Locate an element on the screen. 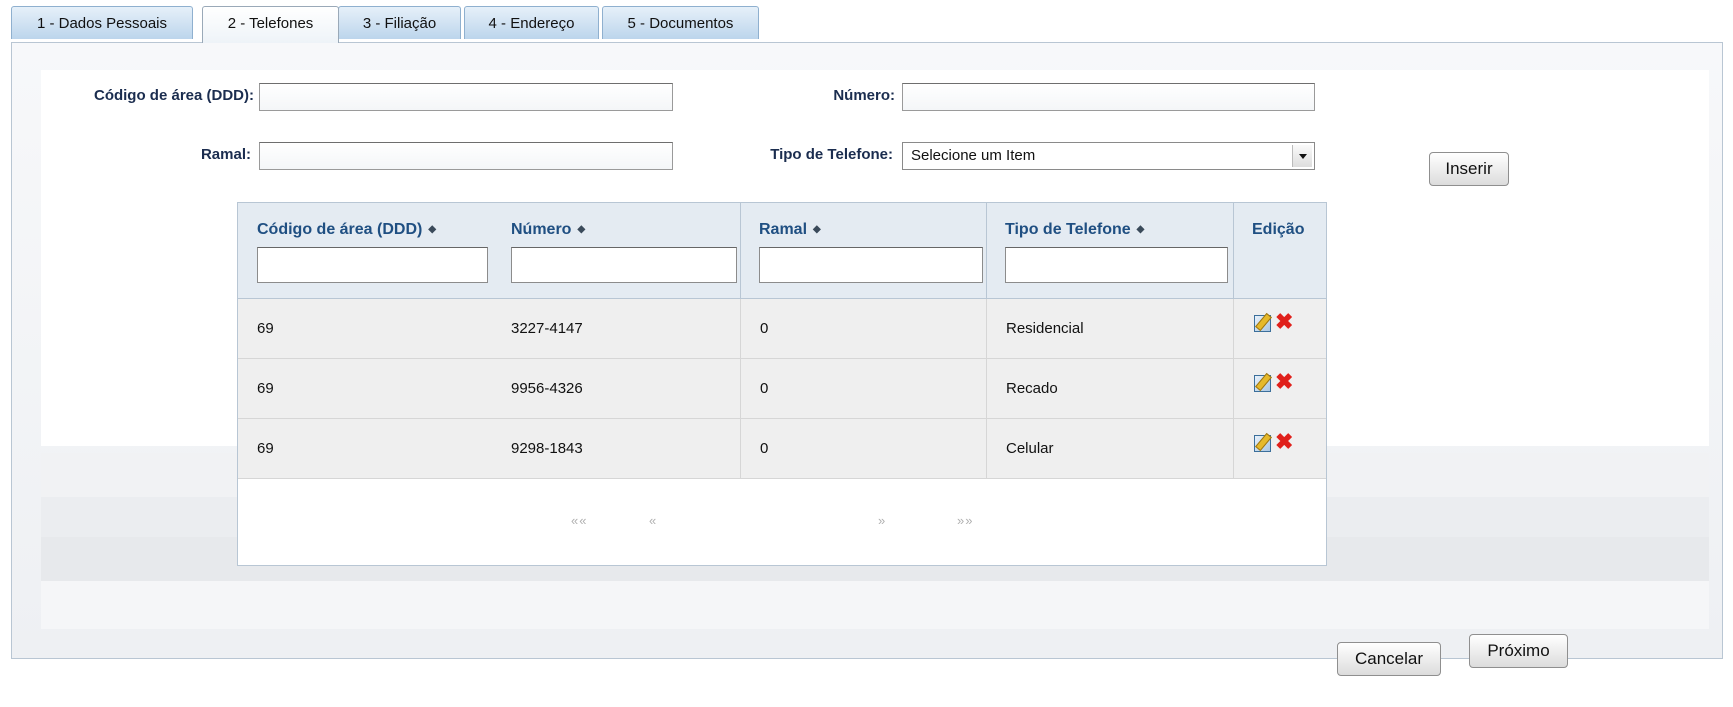 This screenshot has height=707, width=1733. col-header-ddd: Código de área (DDD) ◆ is located at coordinates (363, 250).